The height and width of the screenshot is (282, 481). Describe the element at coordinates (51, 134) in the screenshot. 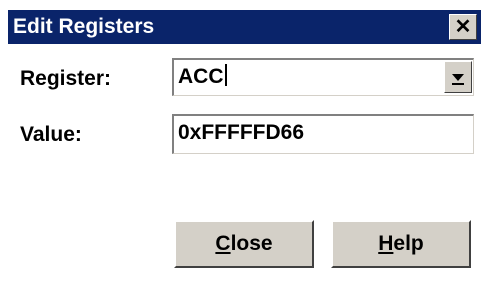

I see `value-label: Value:` at that location.